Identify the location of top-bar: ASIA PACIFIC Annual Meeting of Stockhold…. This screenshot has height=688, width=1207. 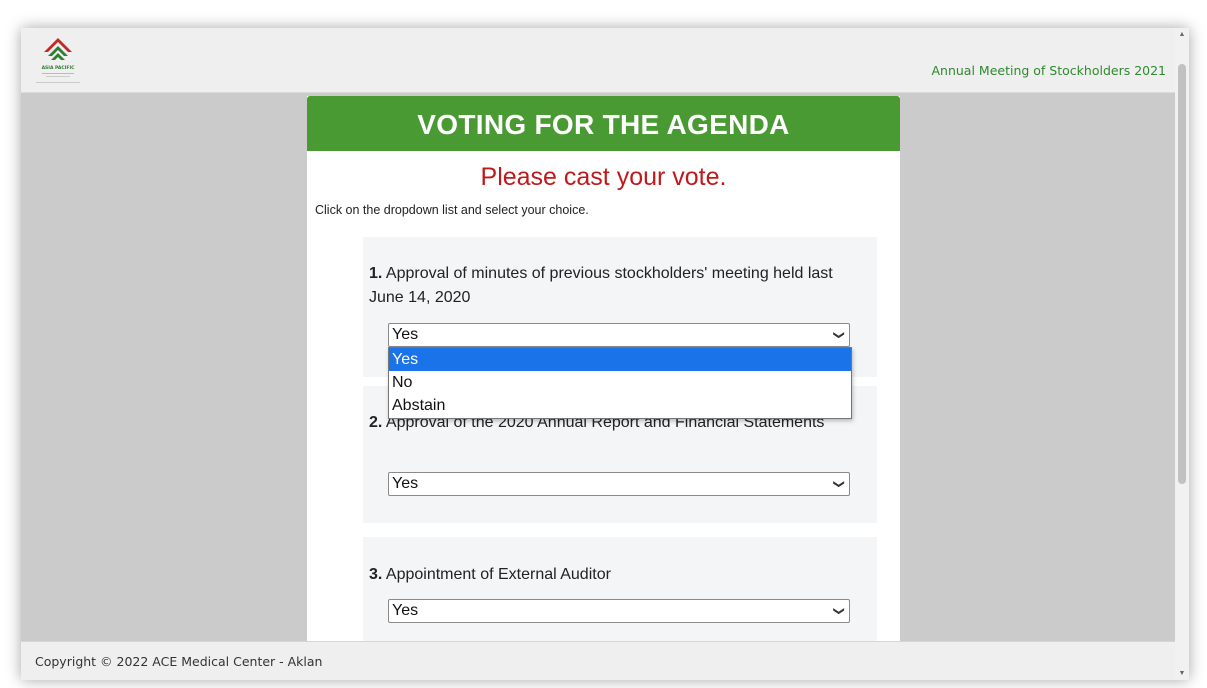
(598, 60).